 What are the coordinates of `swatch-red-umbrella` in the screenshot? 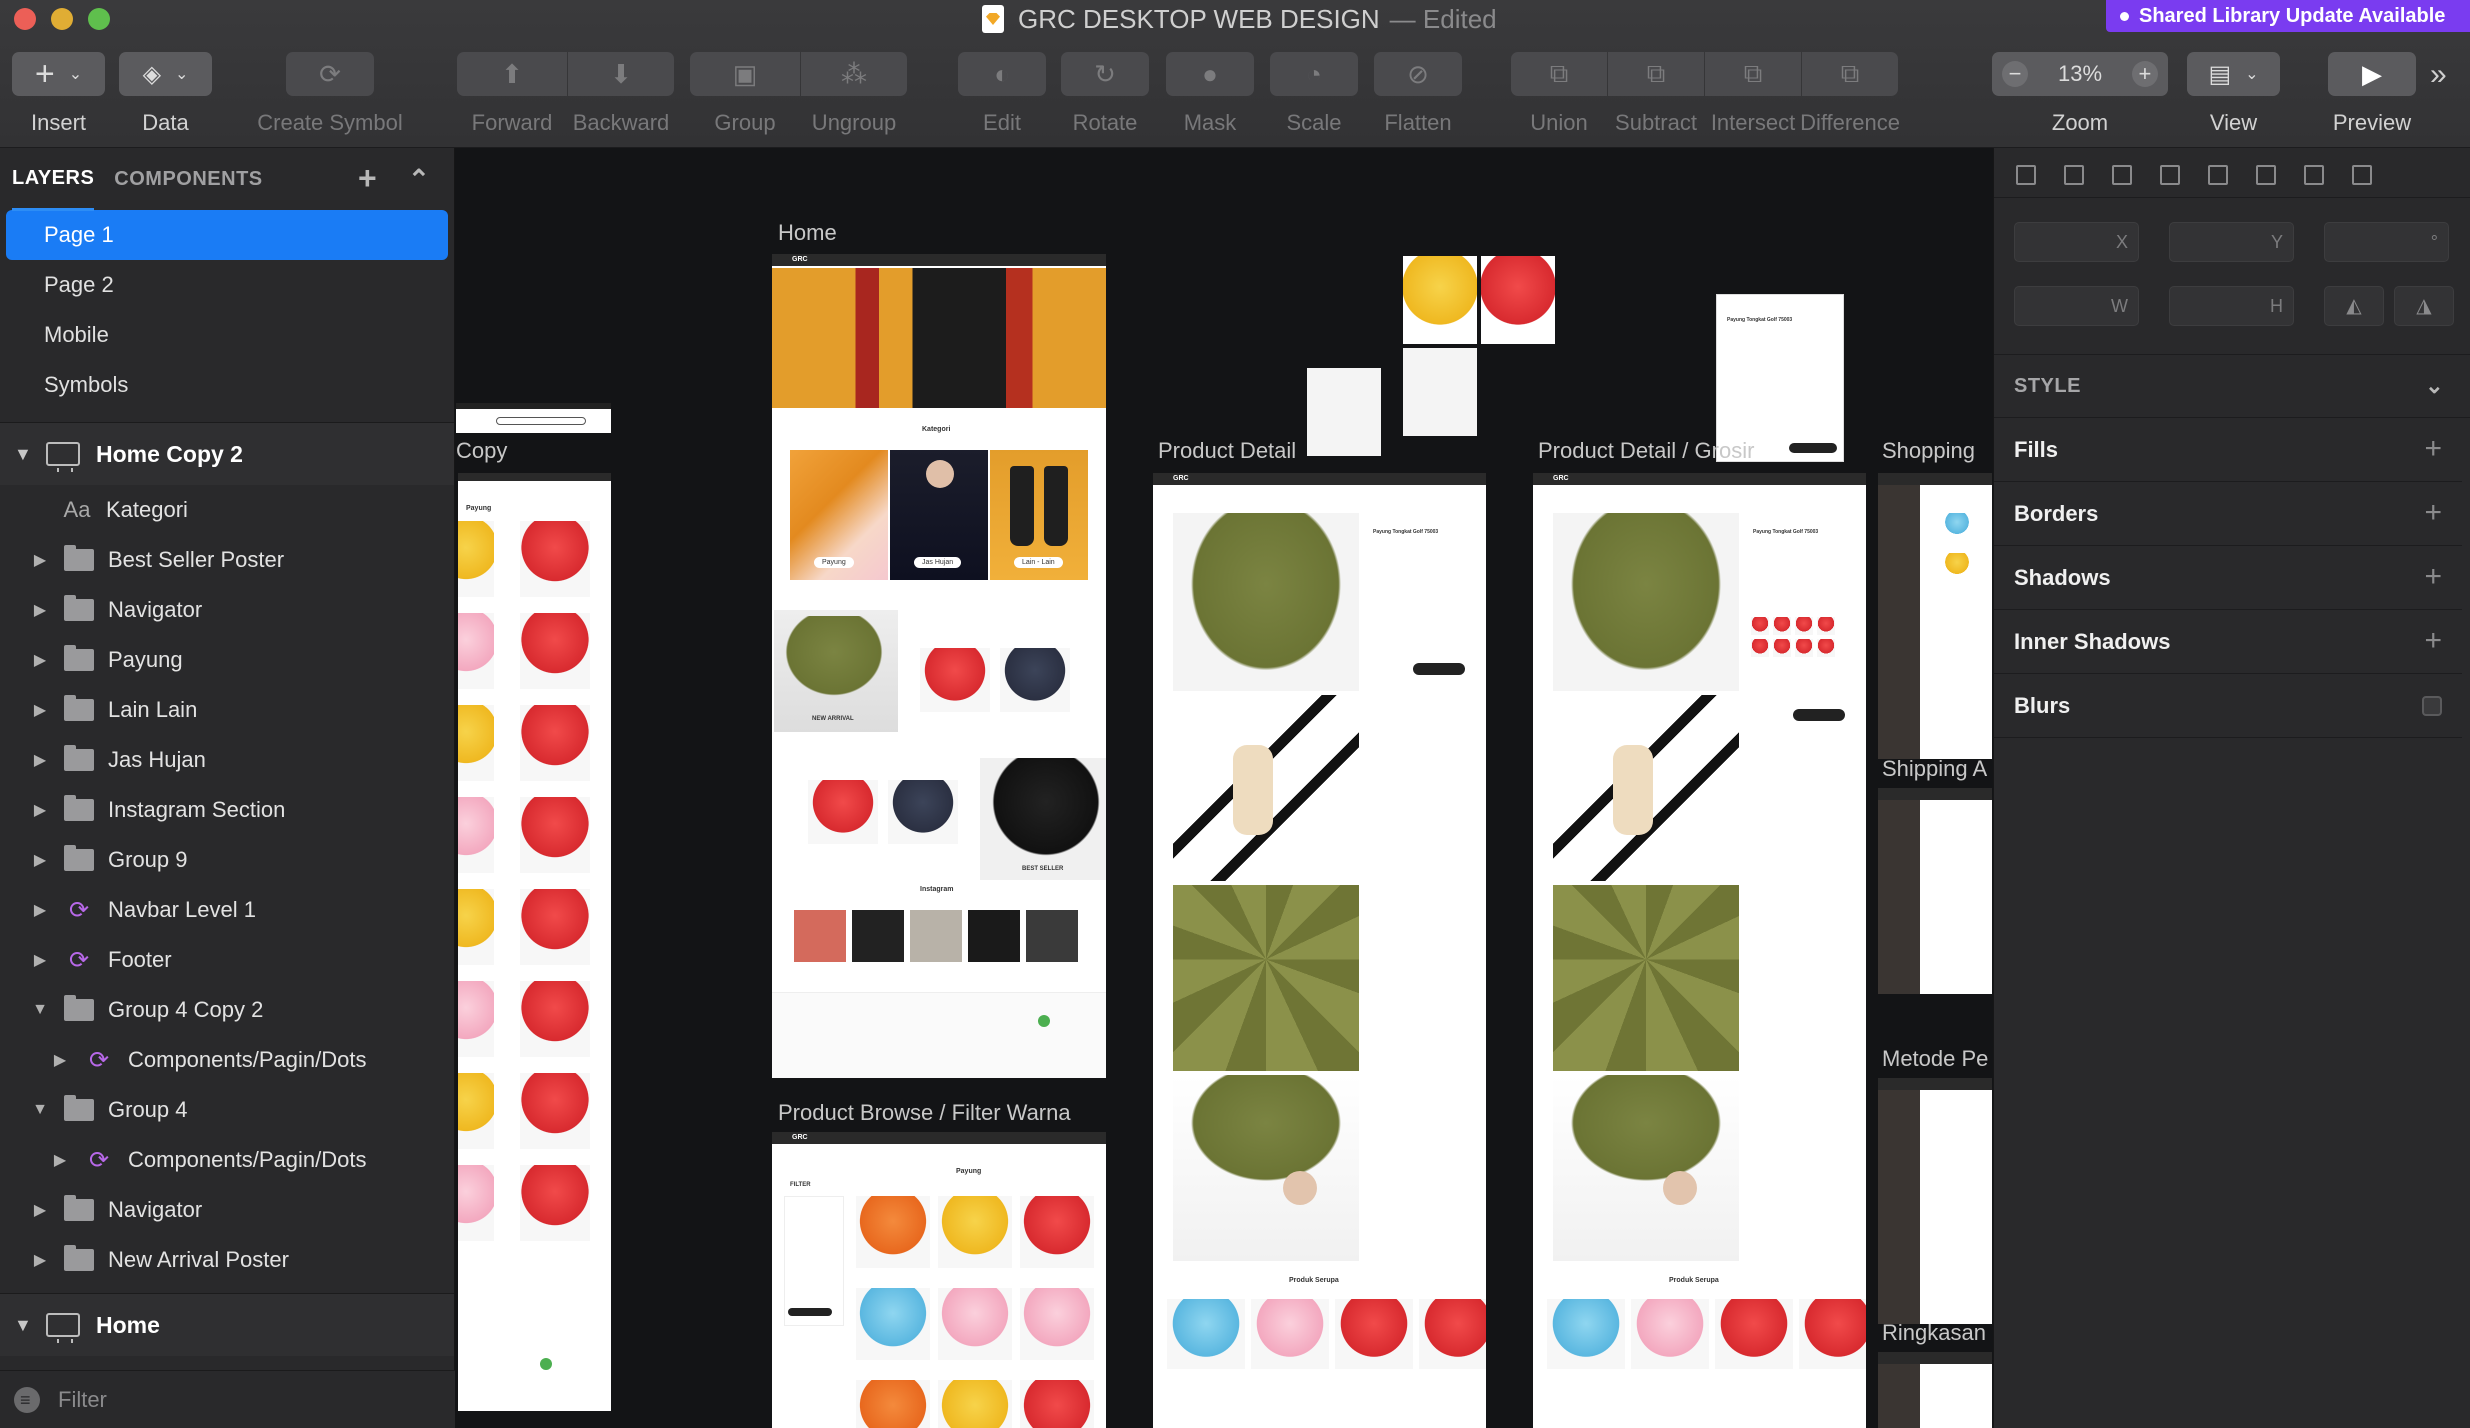 It's located at (1518, 300).